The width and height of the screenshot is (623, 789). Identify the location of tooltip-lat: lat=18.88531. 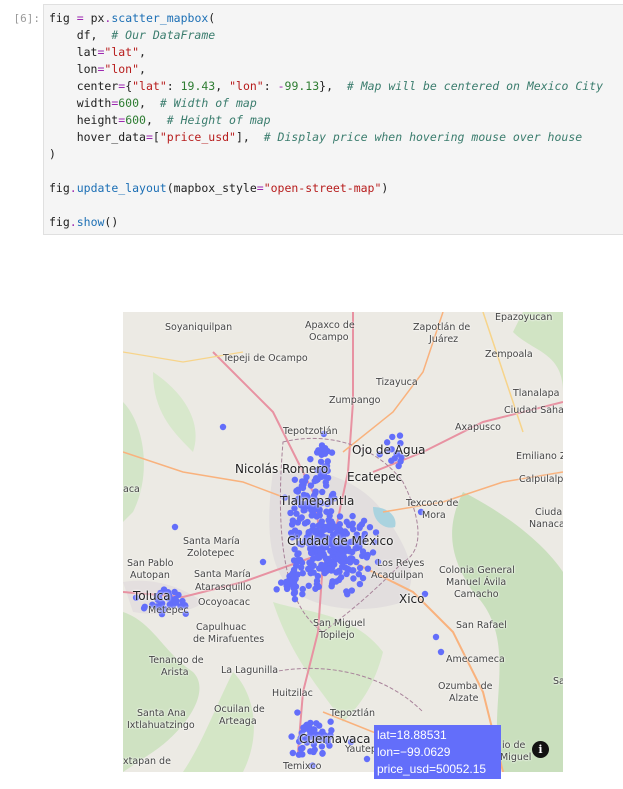
(412, 735).